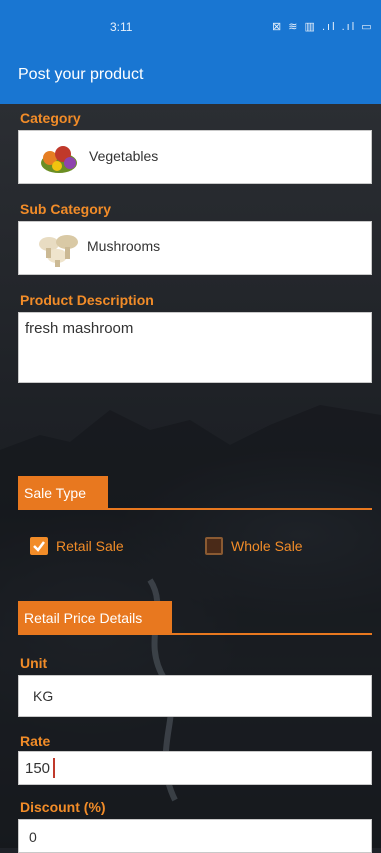 Image resolution: width=381 pixels, height=853 pixels. What do you see at coordinates (95, 618) in the screenshot?
I see `retail-price-header: Retail Price Details` at bounding box center [95, 618].